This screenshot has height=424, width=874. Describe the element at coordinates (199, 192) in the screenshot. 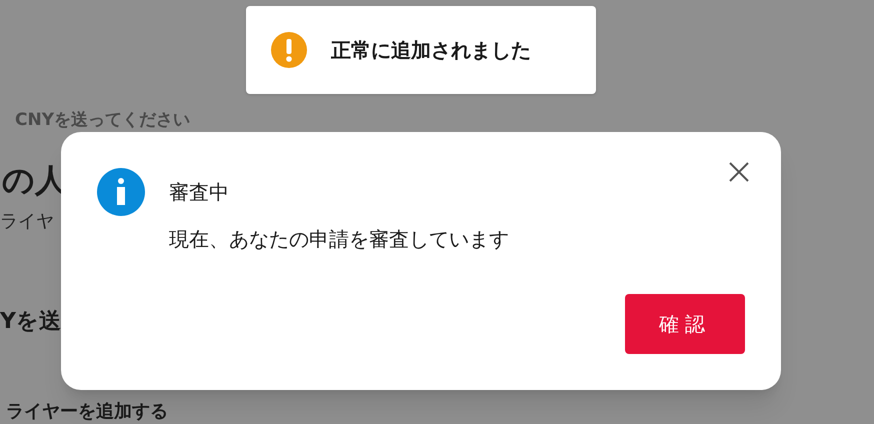

I see `dialog-title: 審査中` at that location.